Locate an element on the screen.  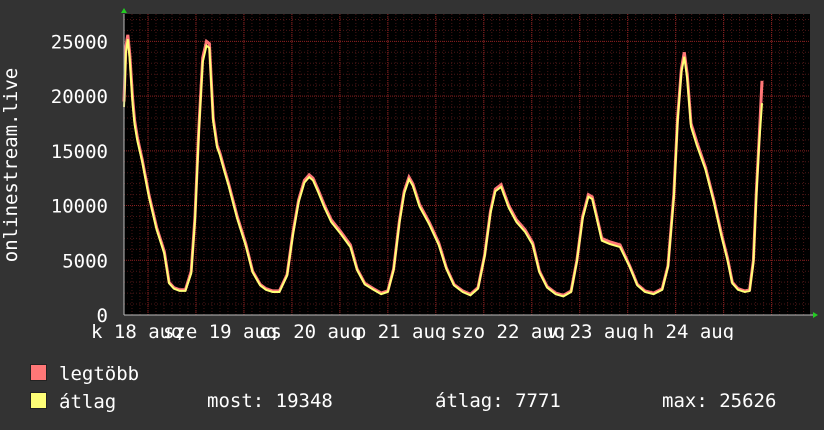
x-tick-label: h 24 aug is located at coordinates (689, 330).